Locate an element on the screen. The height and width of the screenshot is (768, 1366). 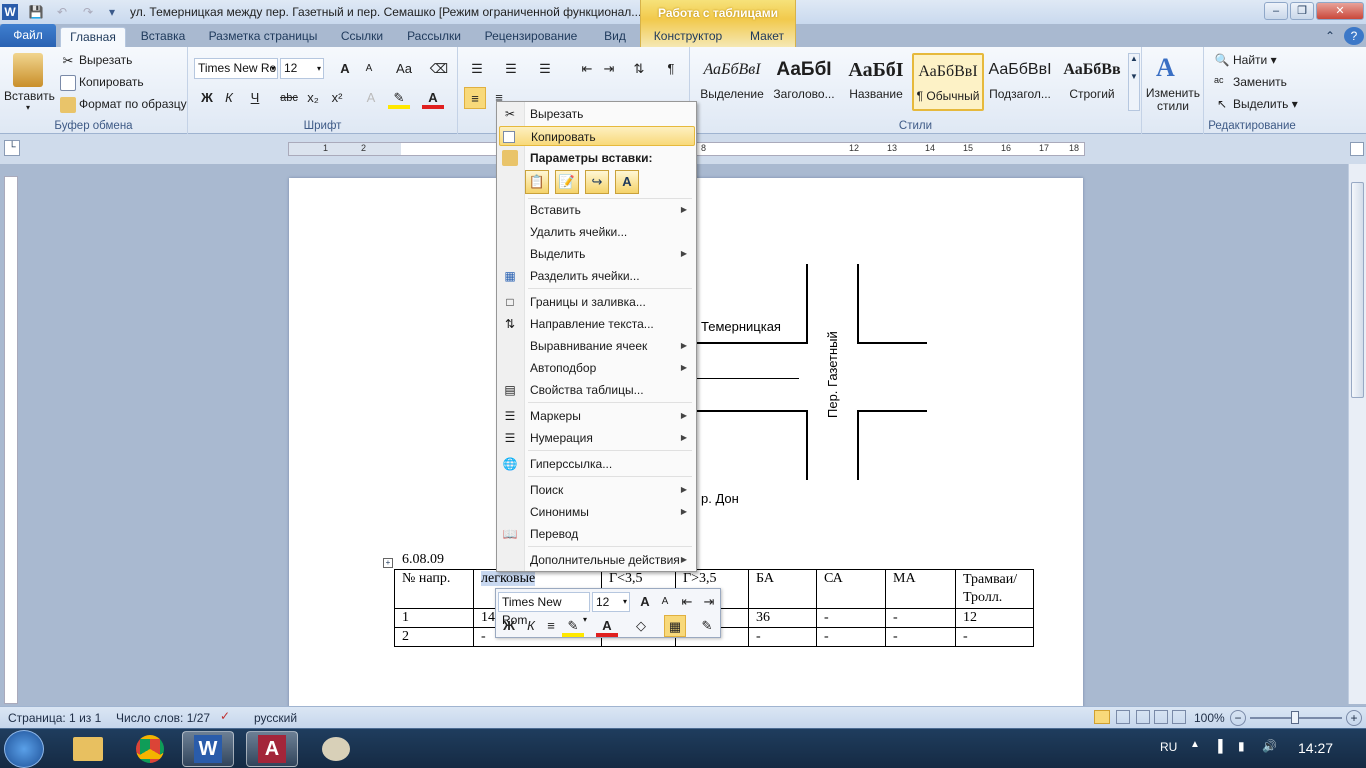
draft-icon is located at coordinates (1179, 717).